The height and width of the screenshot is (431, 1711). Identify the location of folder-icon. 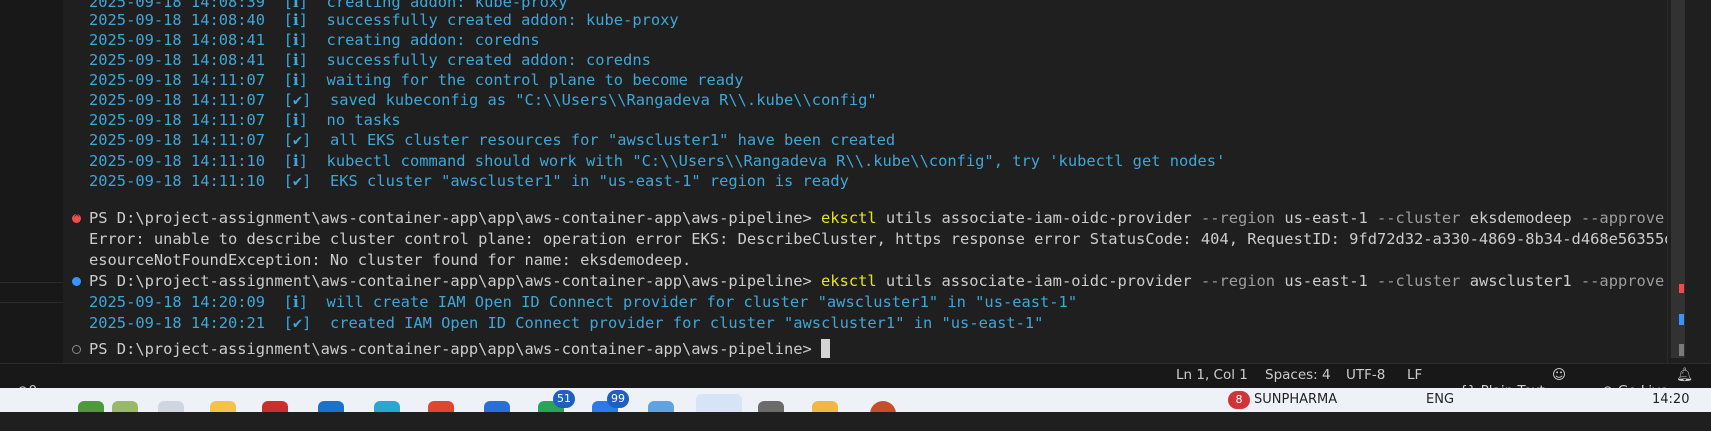
(825, 406).